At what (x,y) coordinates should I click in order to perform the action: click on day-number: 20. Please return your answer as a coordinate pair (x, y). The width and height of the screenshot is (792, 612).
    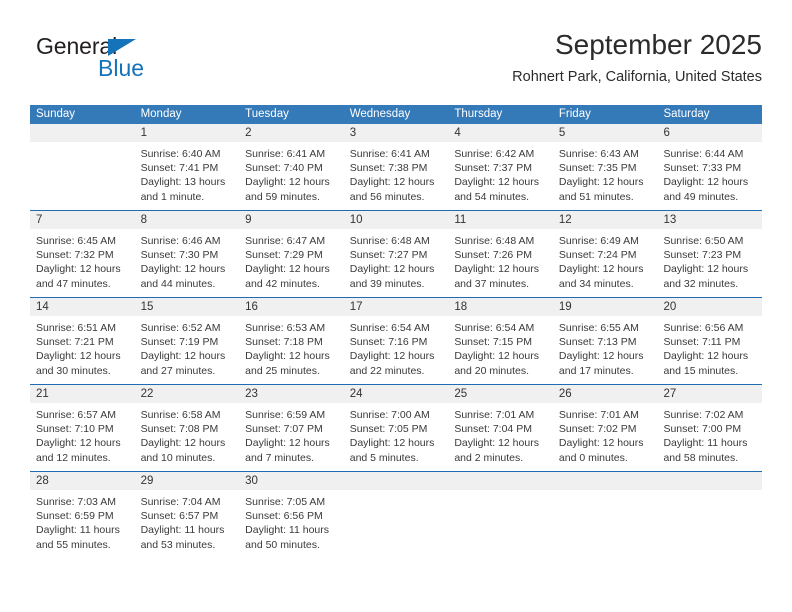
    Looking at the image, I should click on (710, 307).